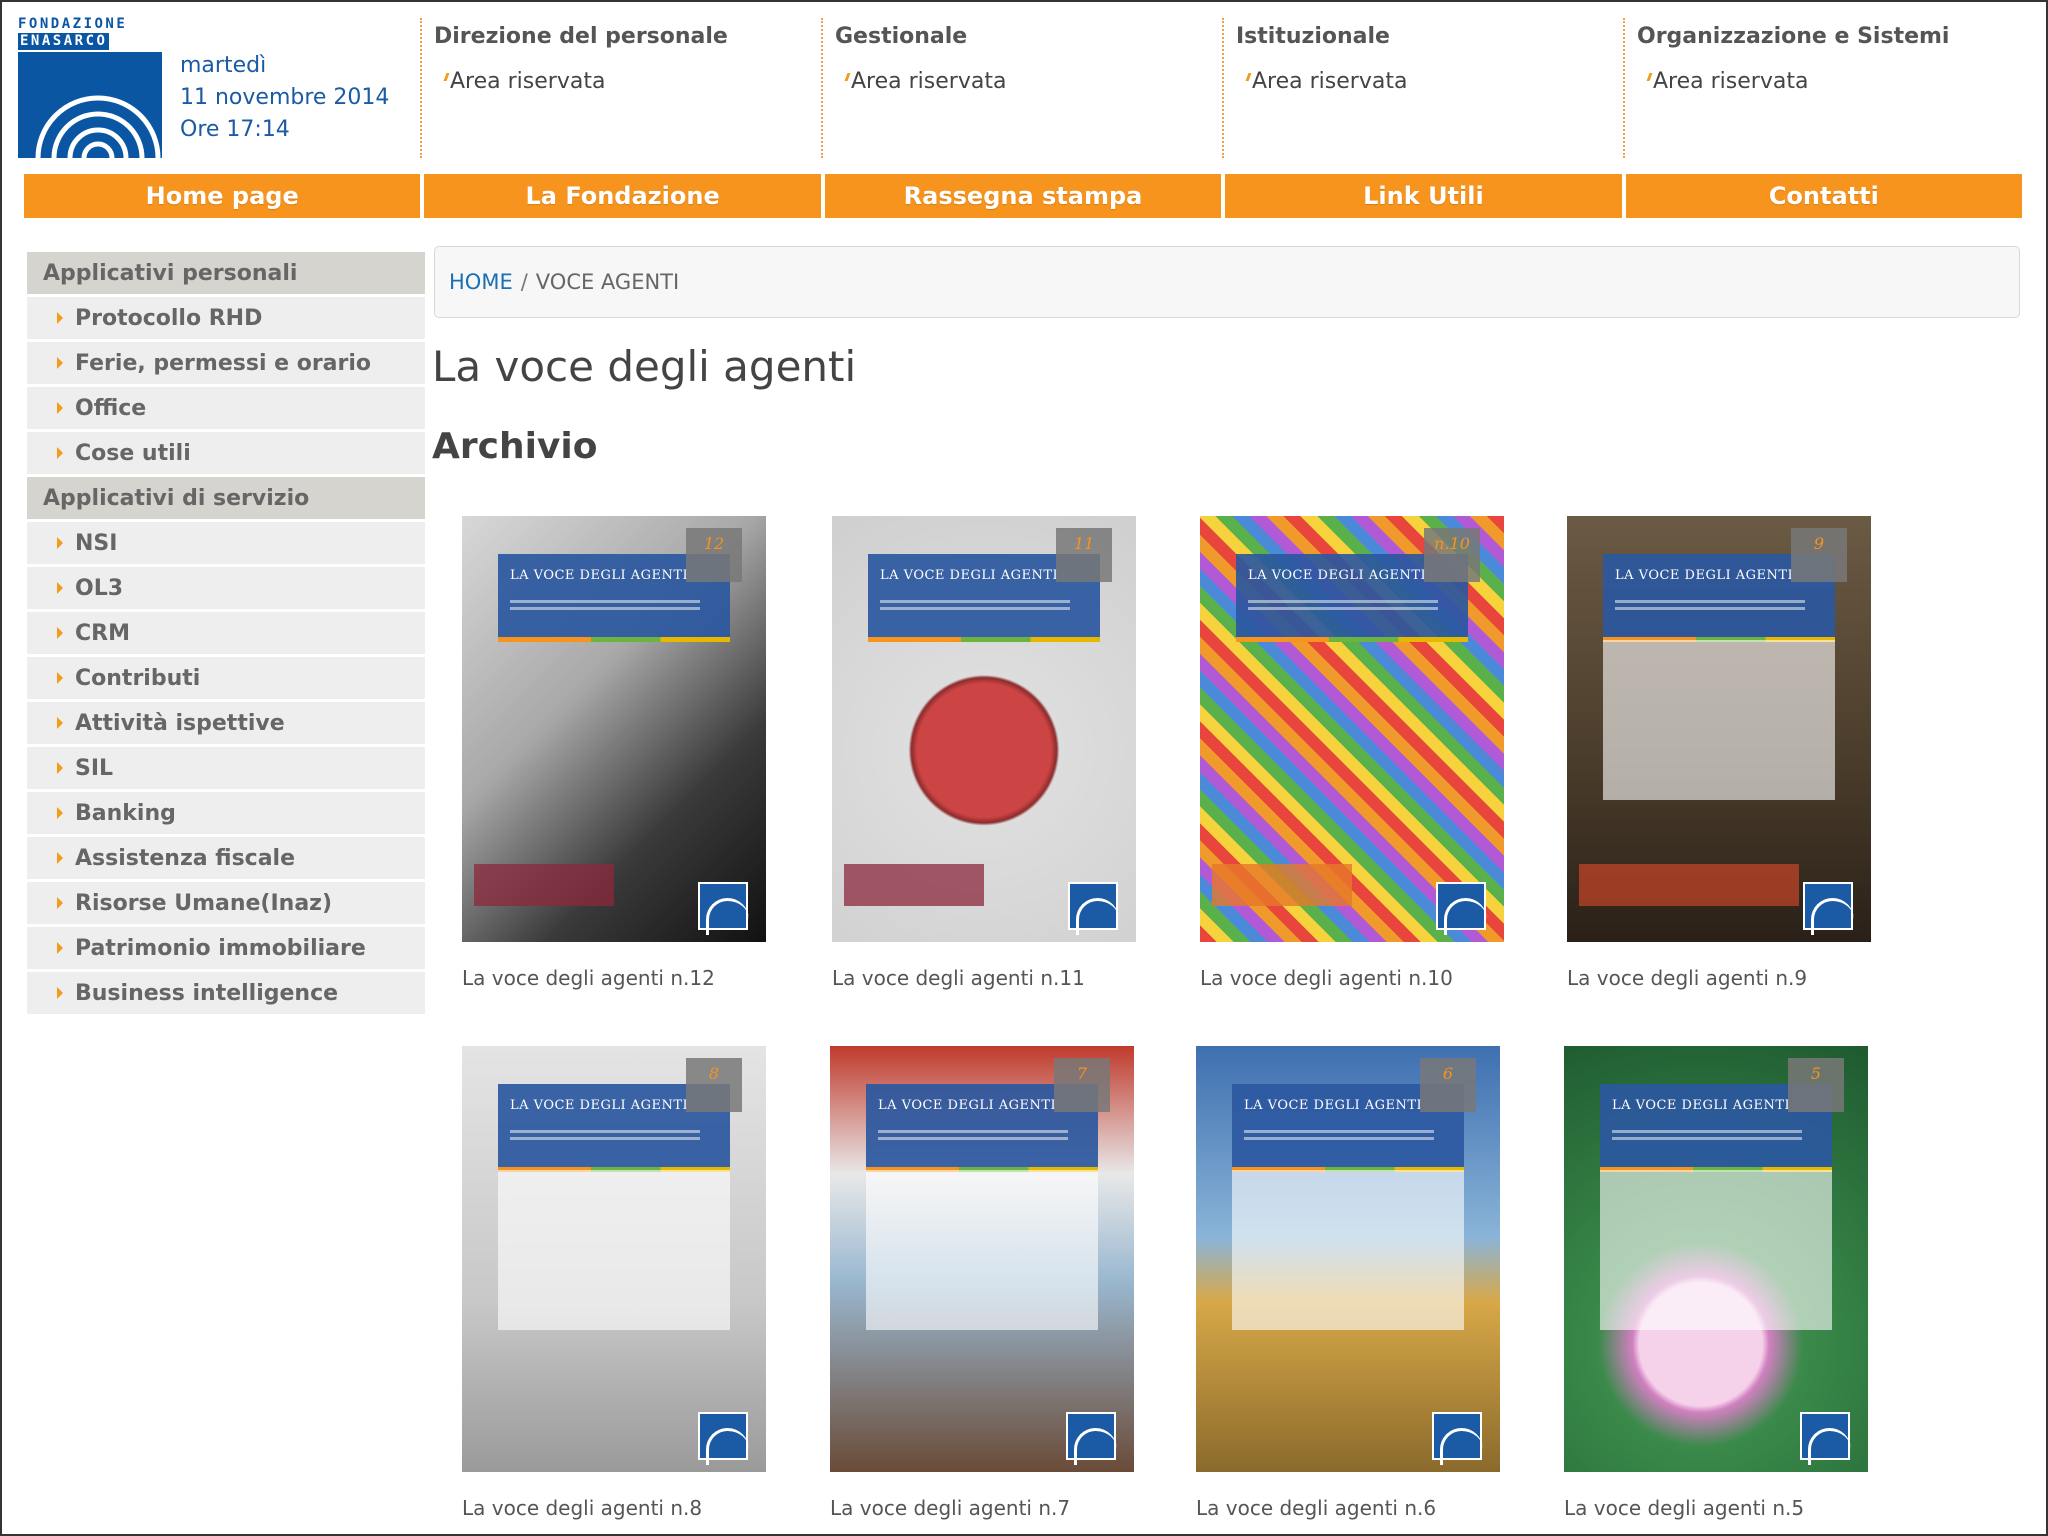  What do you see at coordinates (614, 729) in the screenshot?
I see `issue-cover-image: LA VOCE DEGLI AGENTI 12` at bounding box center [614, 729].